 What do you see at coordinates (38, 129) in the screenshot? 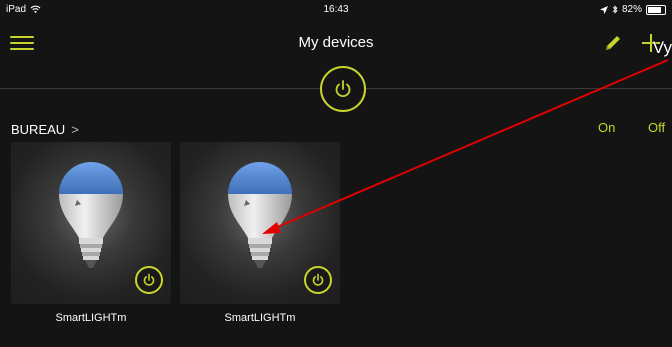
I see `group-name: BUREAU` at bounding box center [38, 129].